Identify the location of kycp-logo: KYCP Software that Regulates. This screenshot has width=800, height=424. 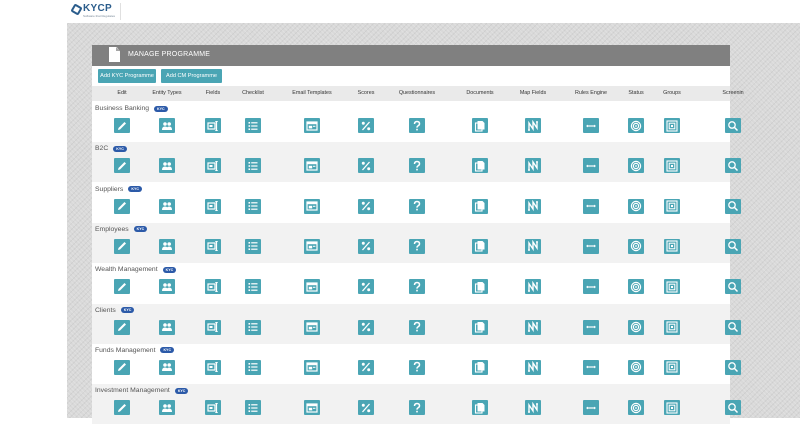
(95, 12).